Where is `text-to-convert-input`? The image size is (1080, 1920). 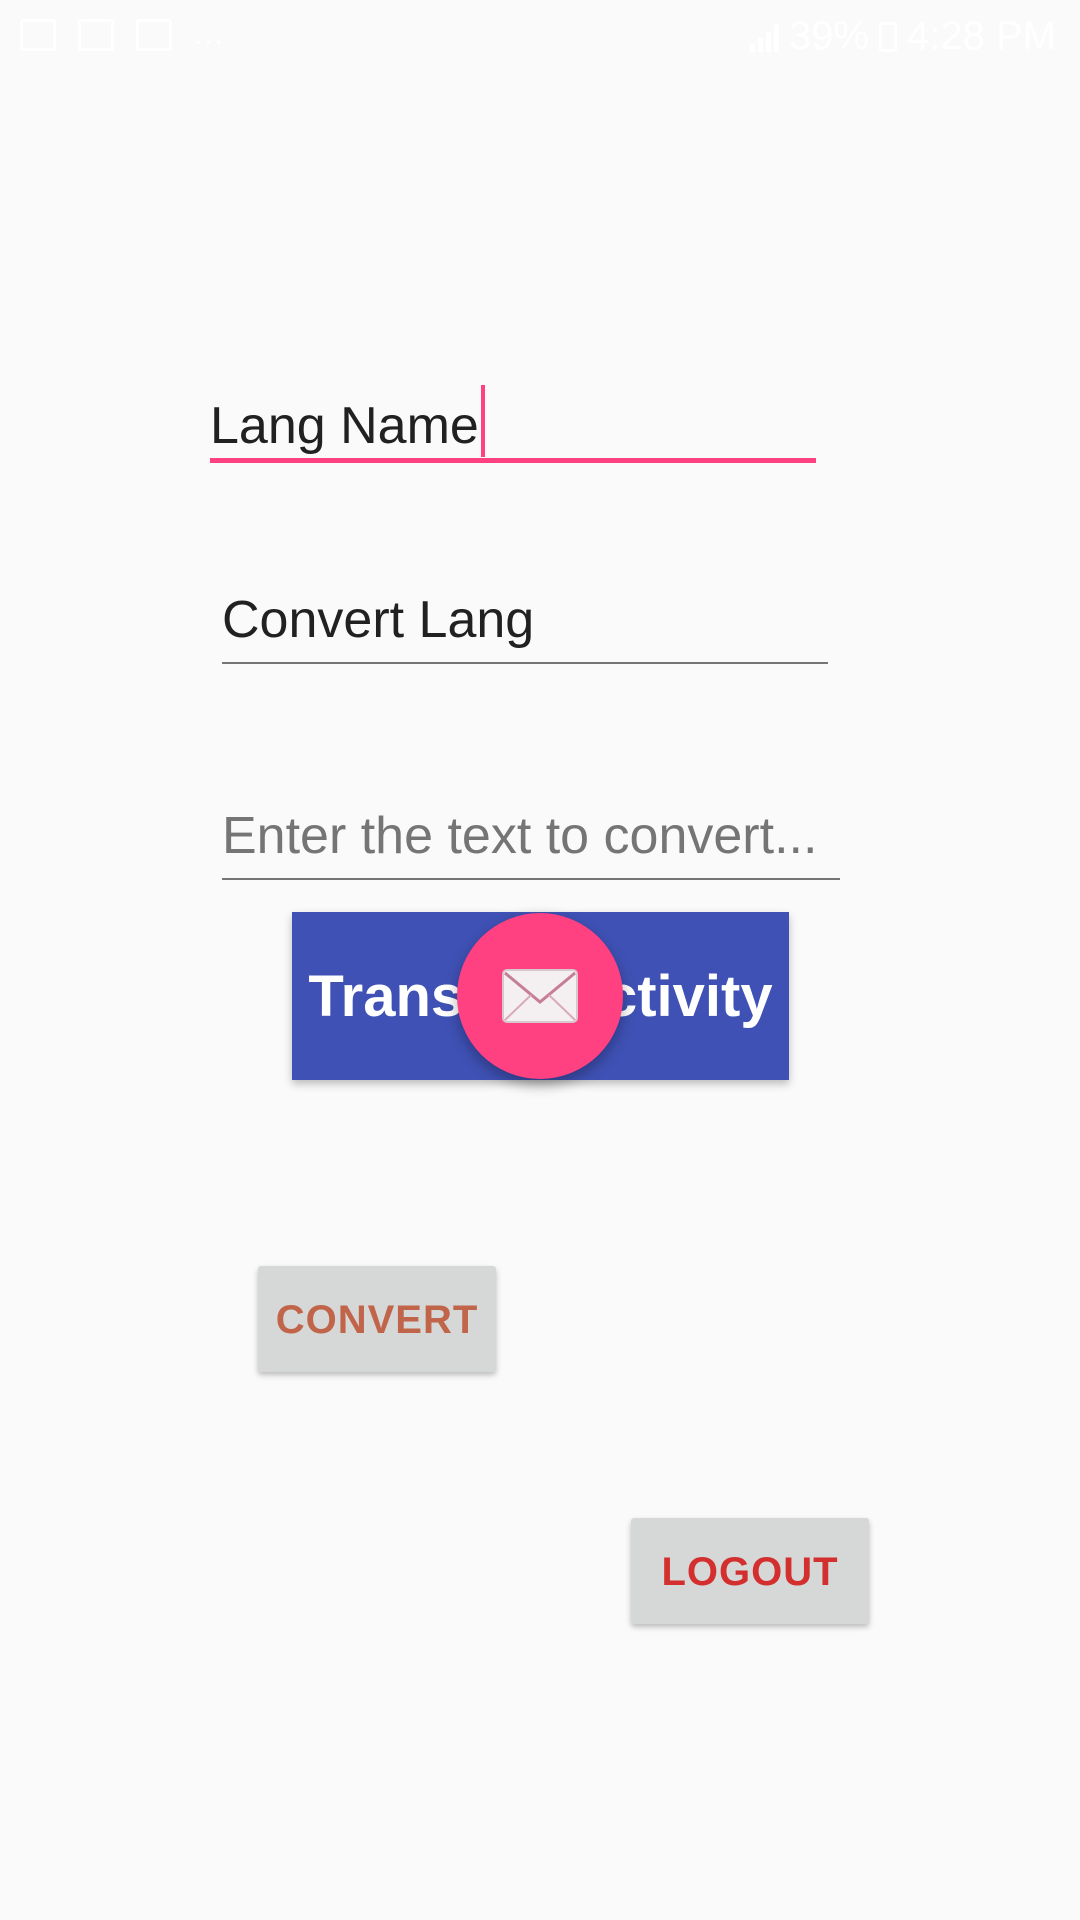
text-to-convert-input is located at coordinates (531, 836).